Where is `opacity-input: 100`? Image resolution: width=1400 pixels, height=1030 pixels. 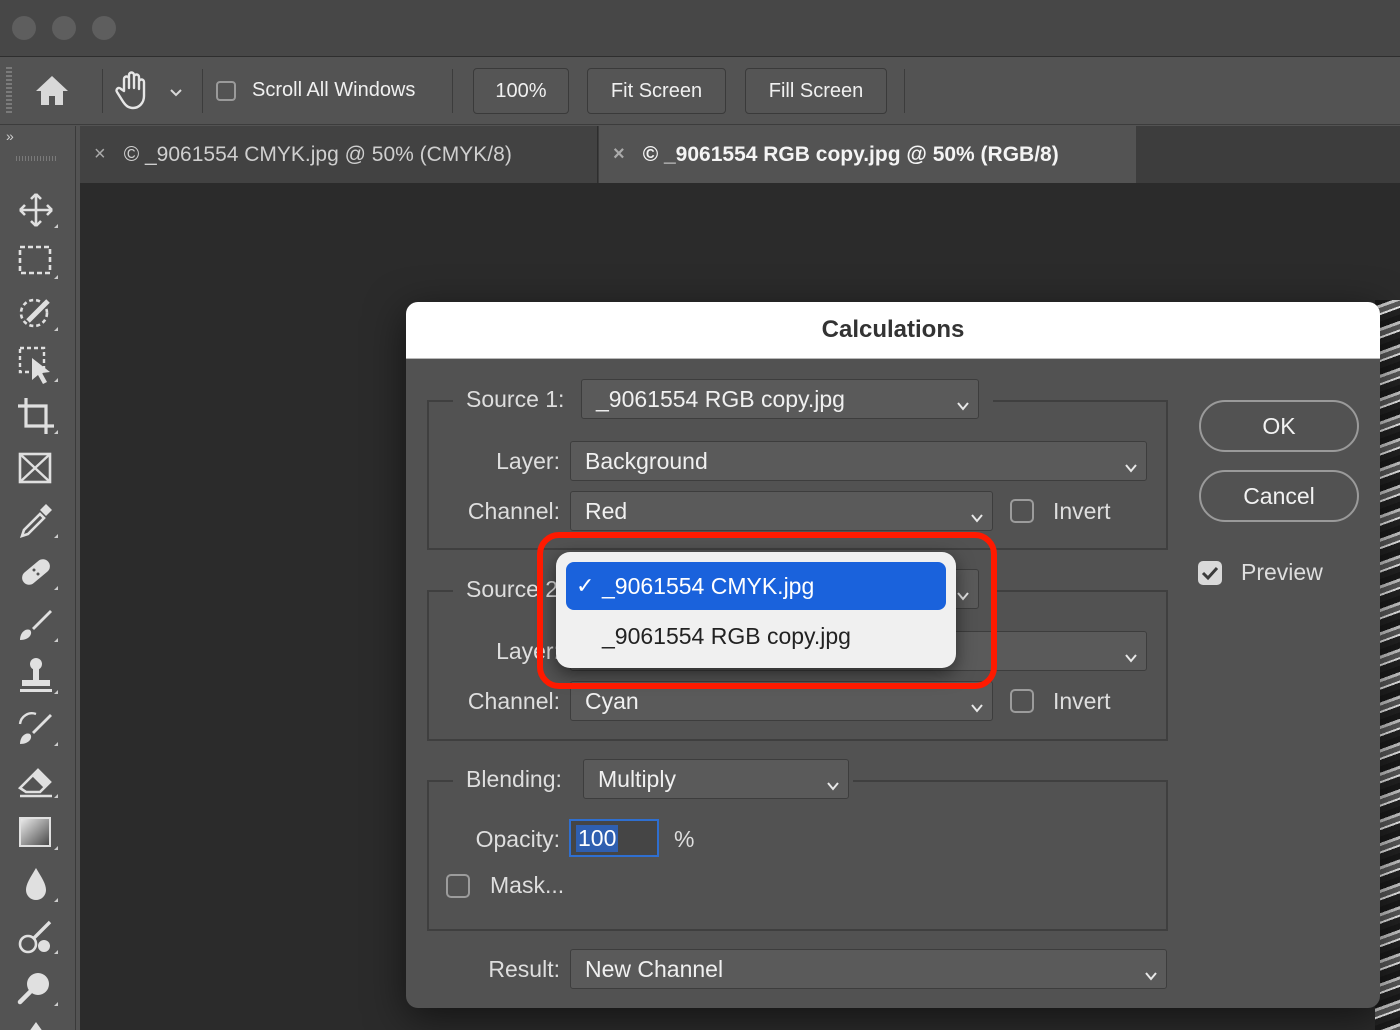
opacity-input: 100 is located at coordinates (614, 838).